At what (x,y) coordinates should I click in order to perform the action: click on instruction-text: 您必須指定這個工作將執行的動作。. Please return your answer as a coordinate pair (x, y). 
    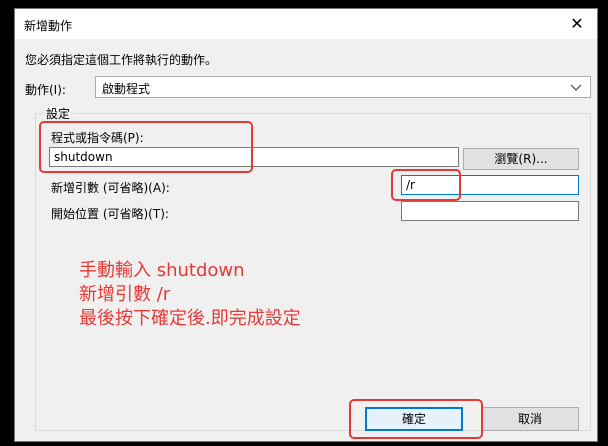
    Looking at the image, I should click on (121, 60).